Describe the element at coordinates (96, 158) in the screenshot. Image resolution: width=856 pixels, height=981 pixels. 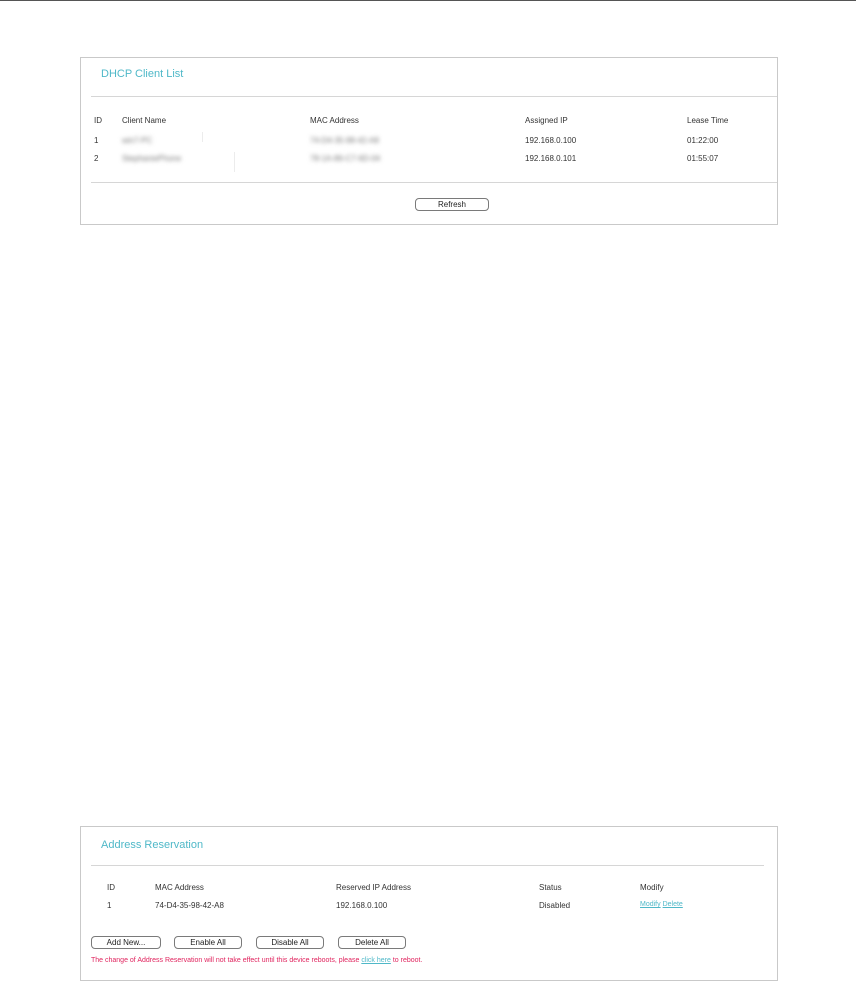
I see `row-id: 2` at that location.